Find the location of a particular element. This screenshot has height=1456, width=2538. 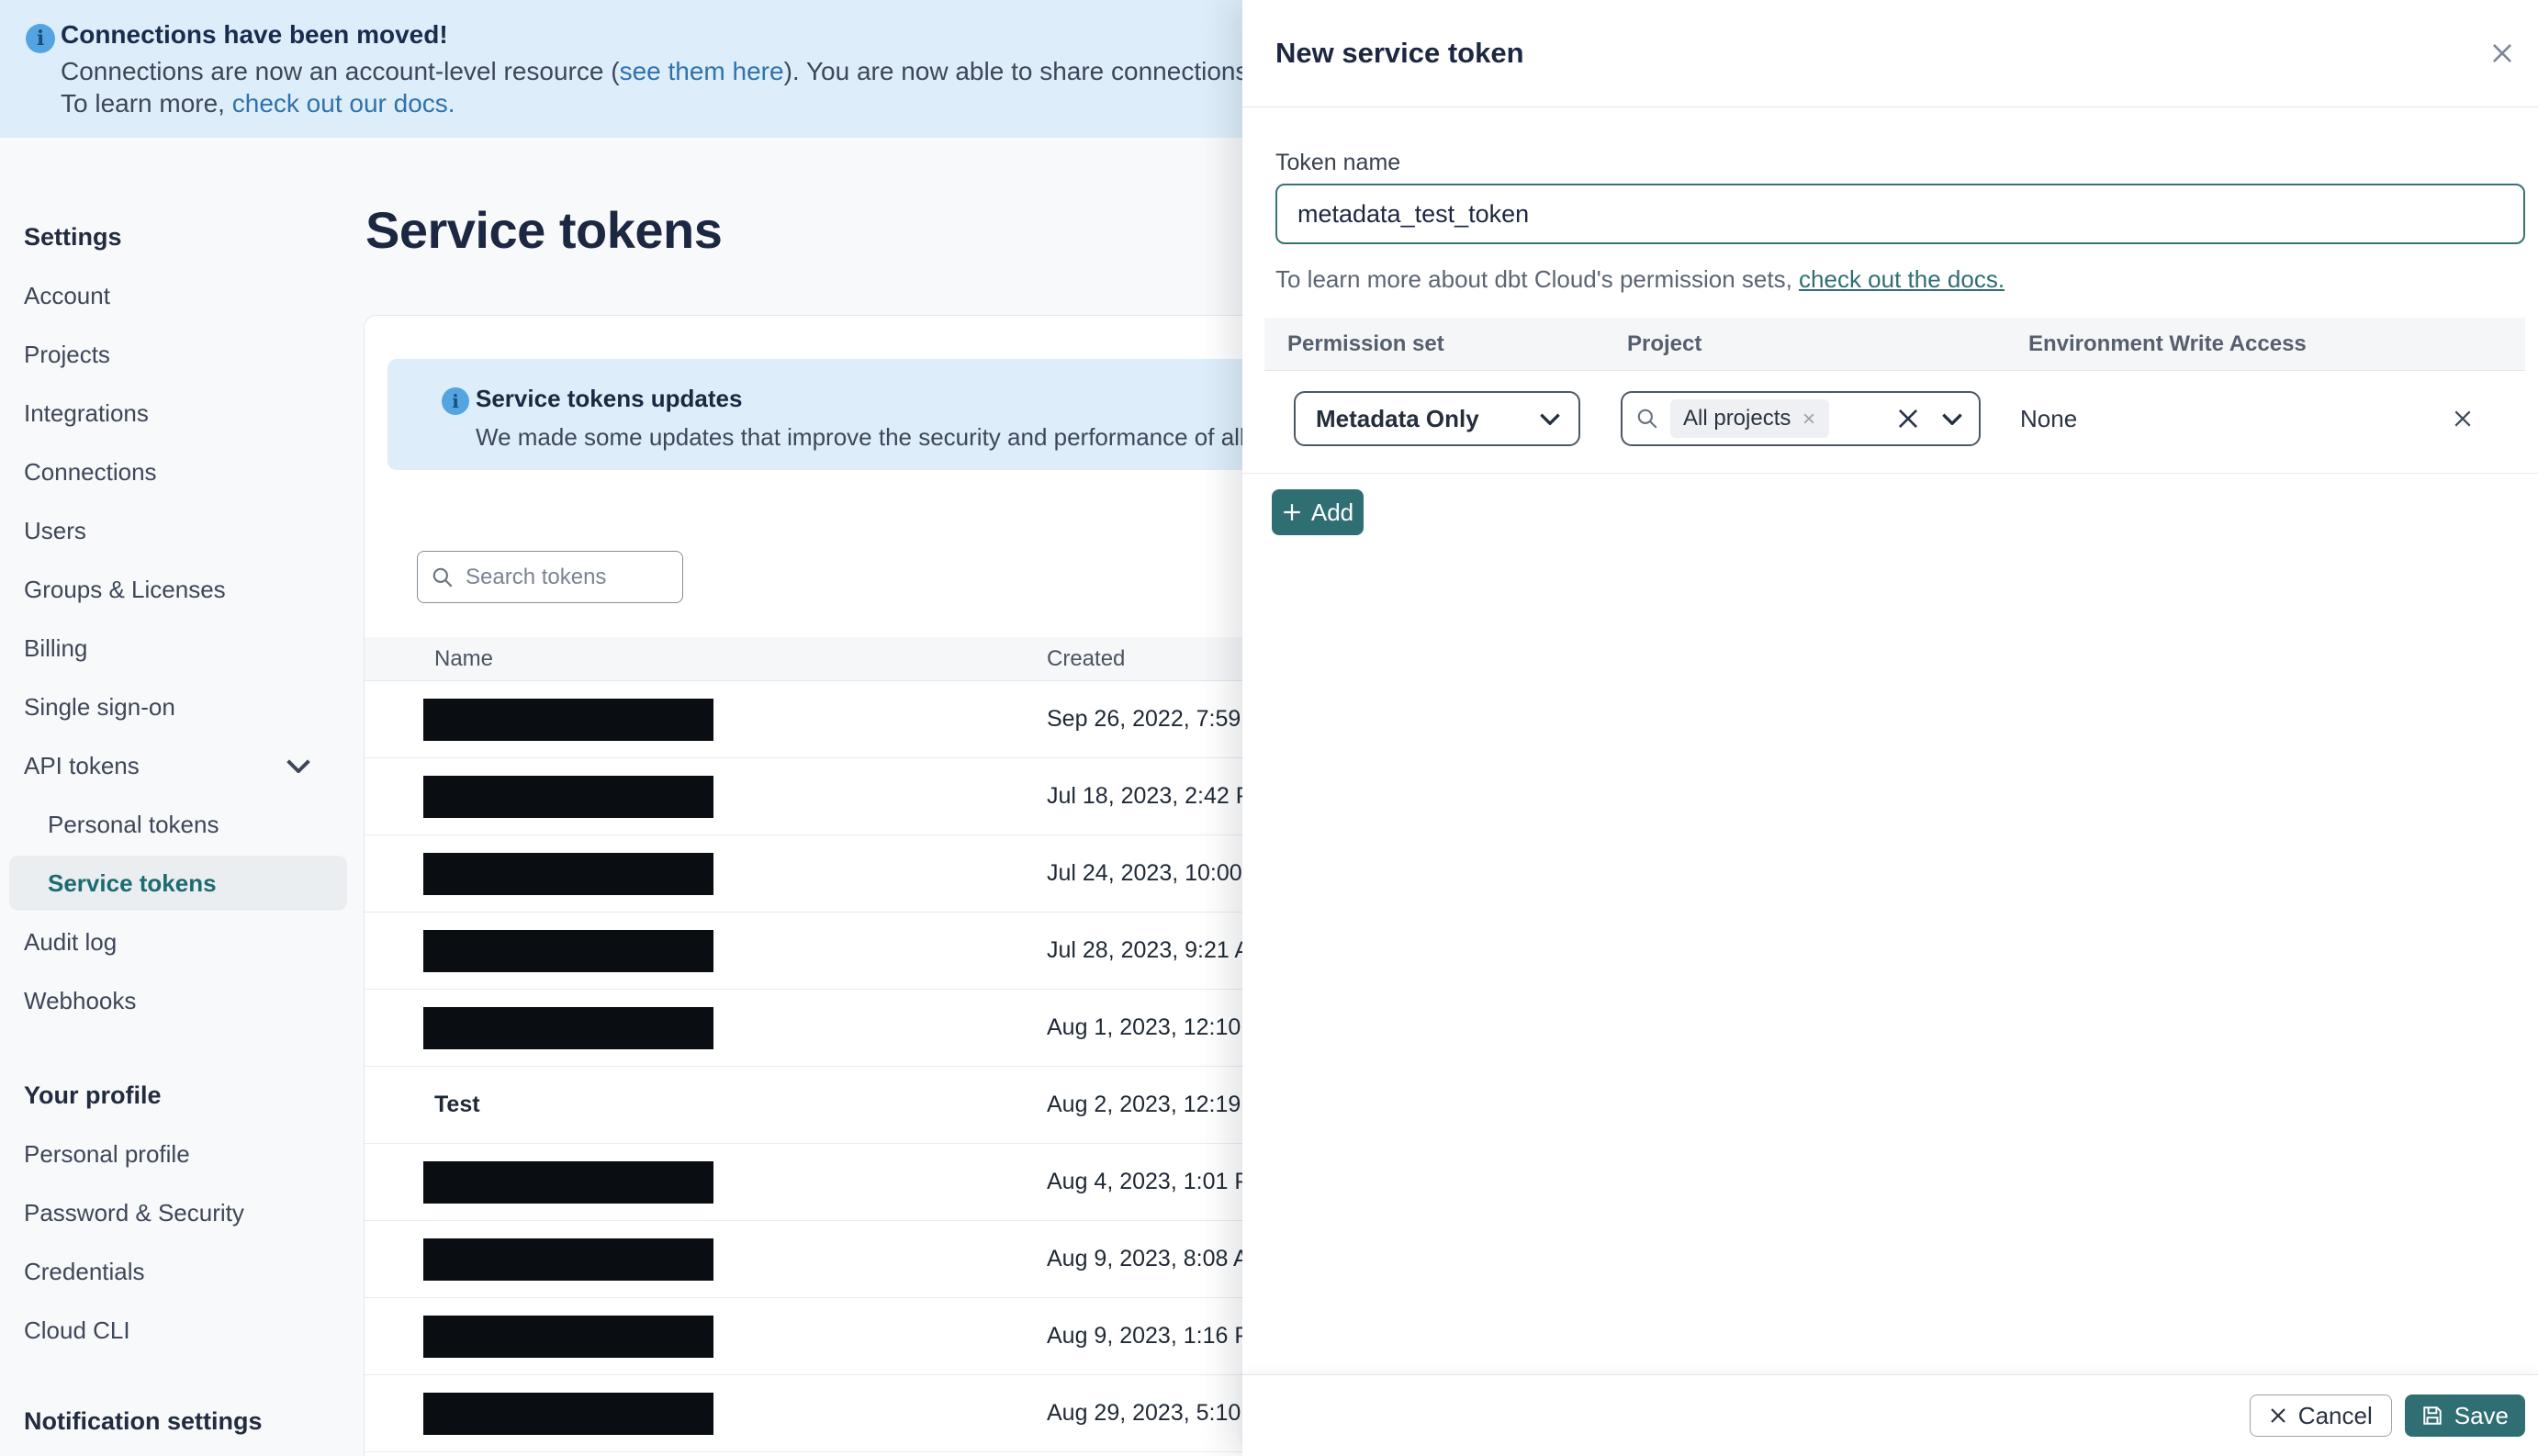

cancel-button-label: Cancel is located at coordinates (2335, 1415).